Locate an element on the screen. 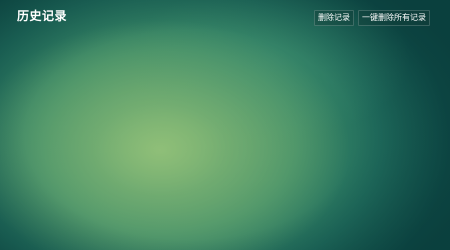  delete-record-button: 删除记录 is located at coordinates (334, 18).